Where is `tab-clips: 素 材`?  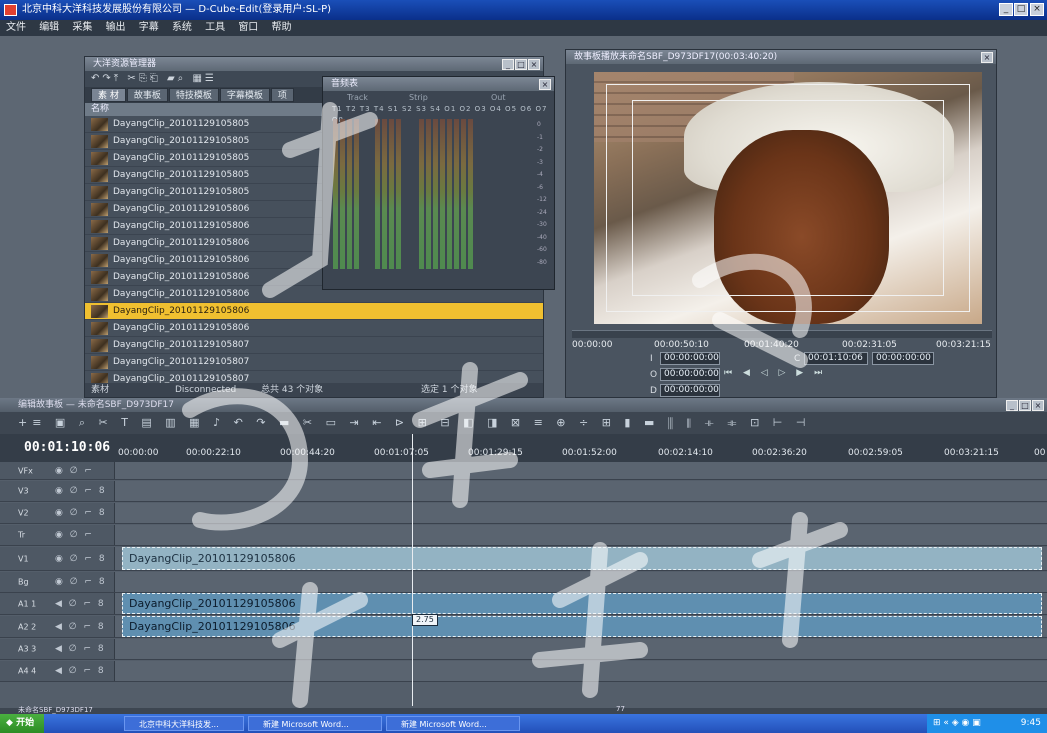
tab-clips: 素 材 is located at coordinates (108, 95).